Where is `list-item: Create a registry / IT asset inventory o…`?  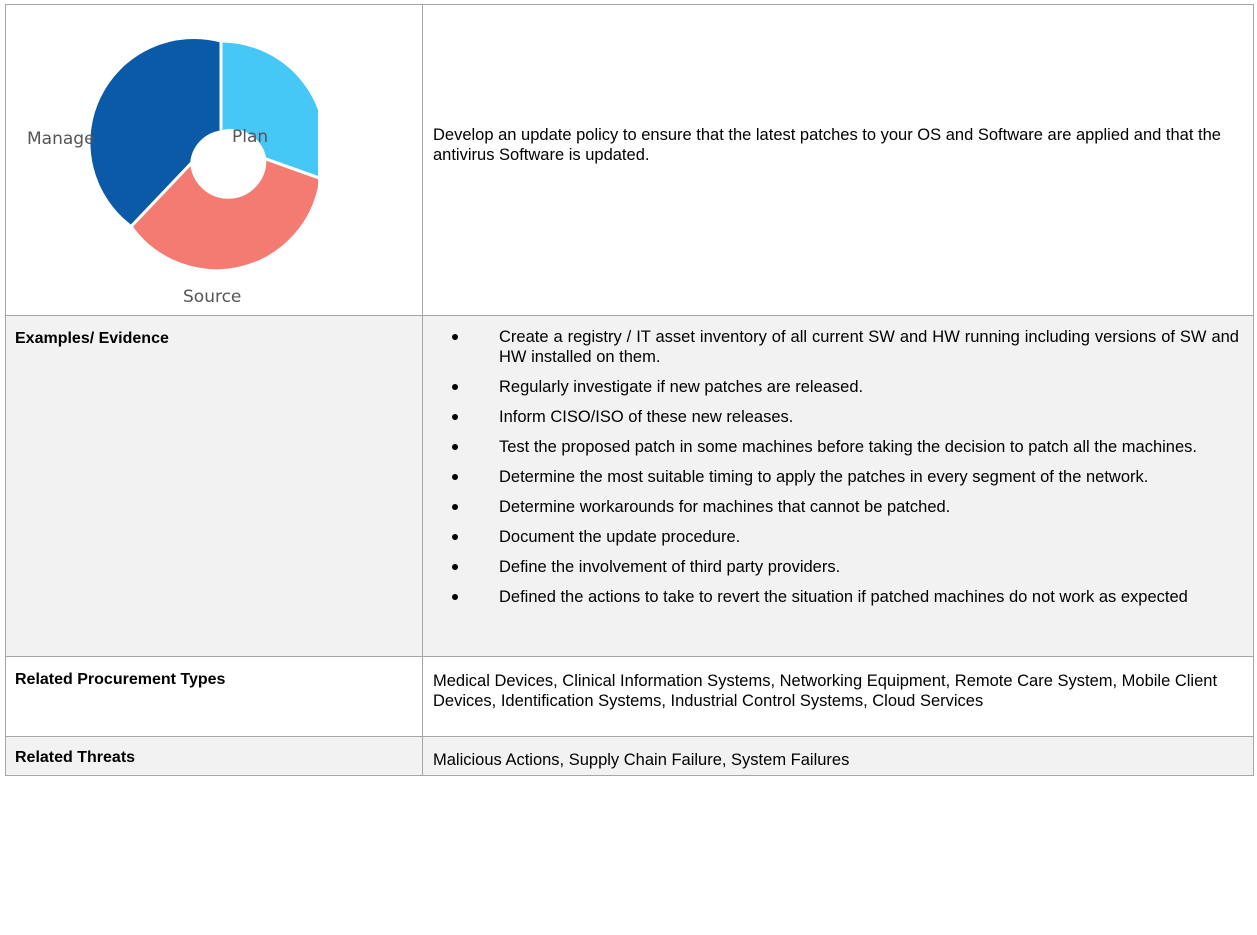
list-item: Create a registry / IT asset inventory o… is located at coordinates (831, 347).